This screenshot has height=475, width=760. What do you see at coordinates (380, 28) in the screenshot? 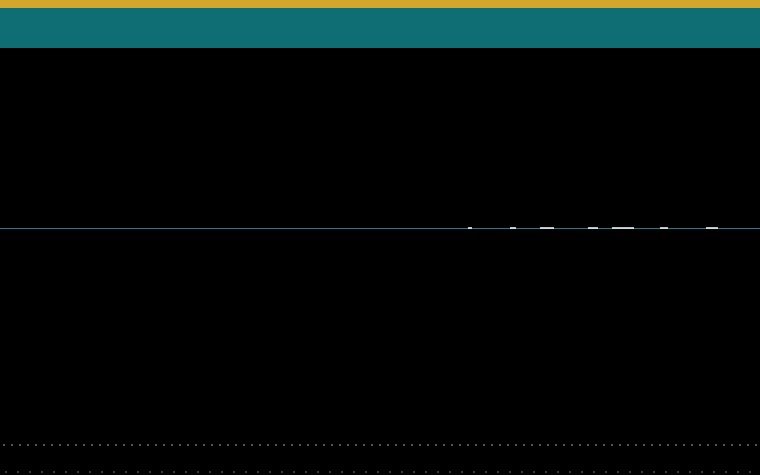
I see `header-bar` at bounding box center [380, 28].